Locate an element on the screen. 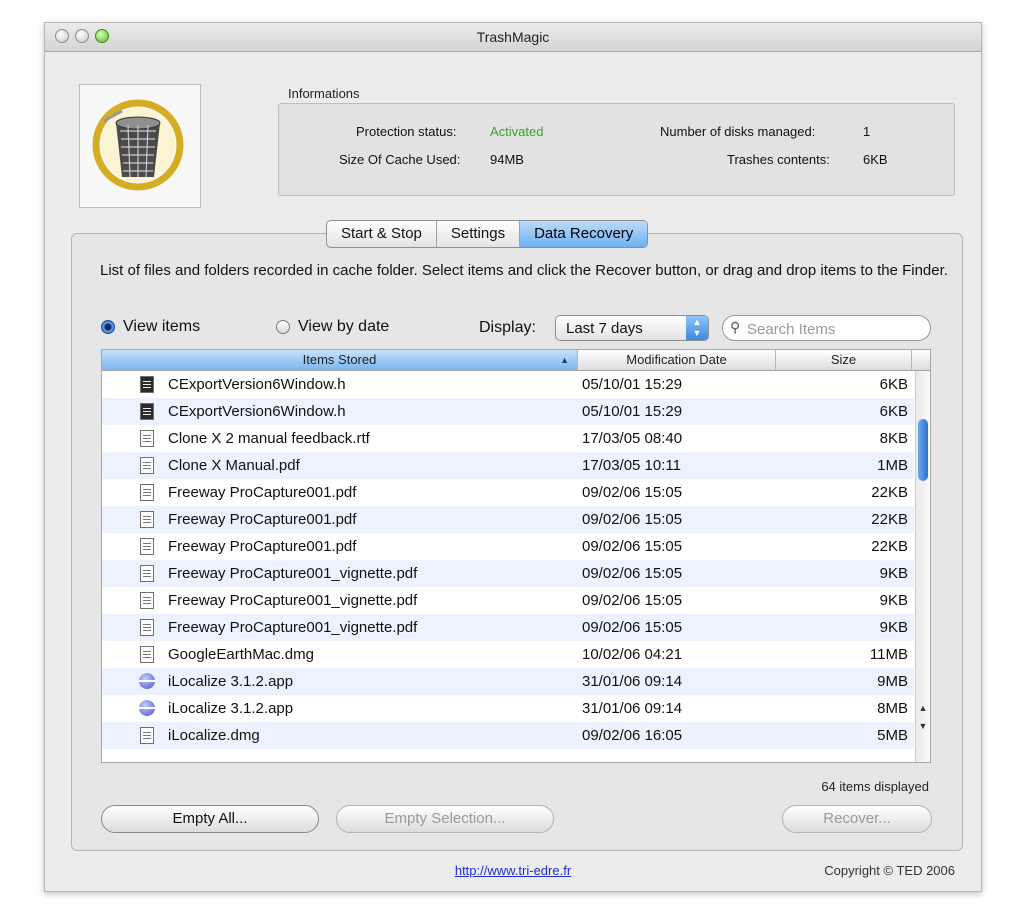  tab-bar: Start & Stop Settings Data Recovery is located at coordinates (487, 234).